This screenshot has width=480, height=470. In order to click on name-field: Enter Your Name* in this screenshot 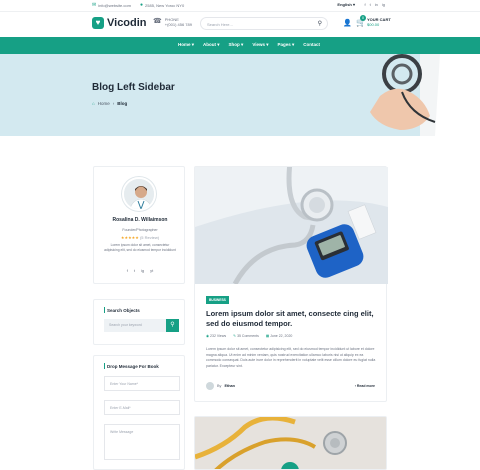, I will do `click(142, 383)`.